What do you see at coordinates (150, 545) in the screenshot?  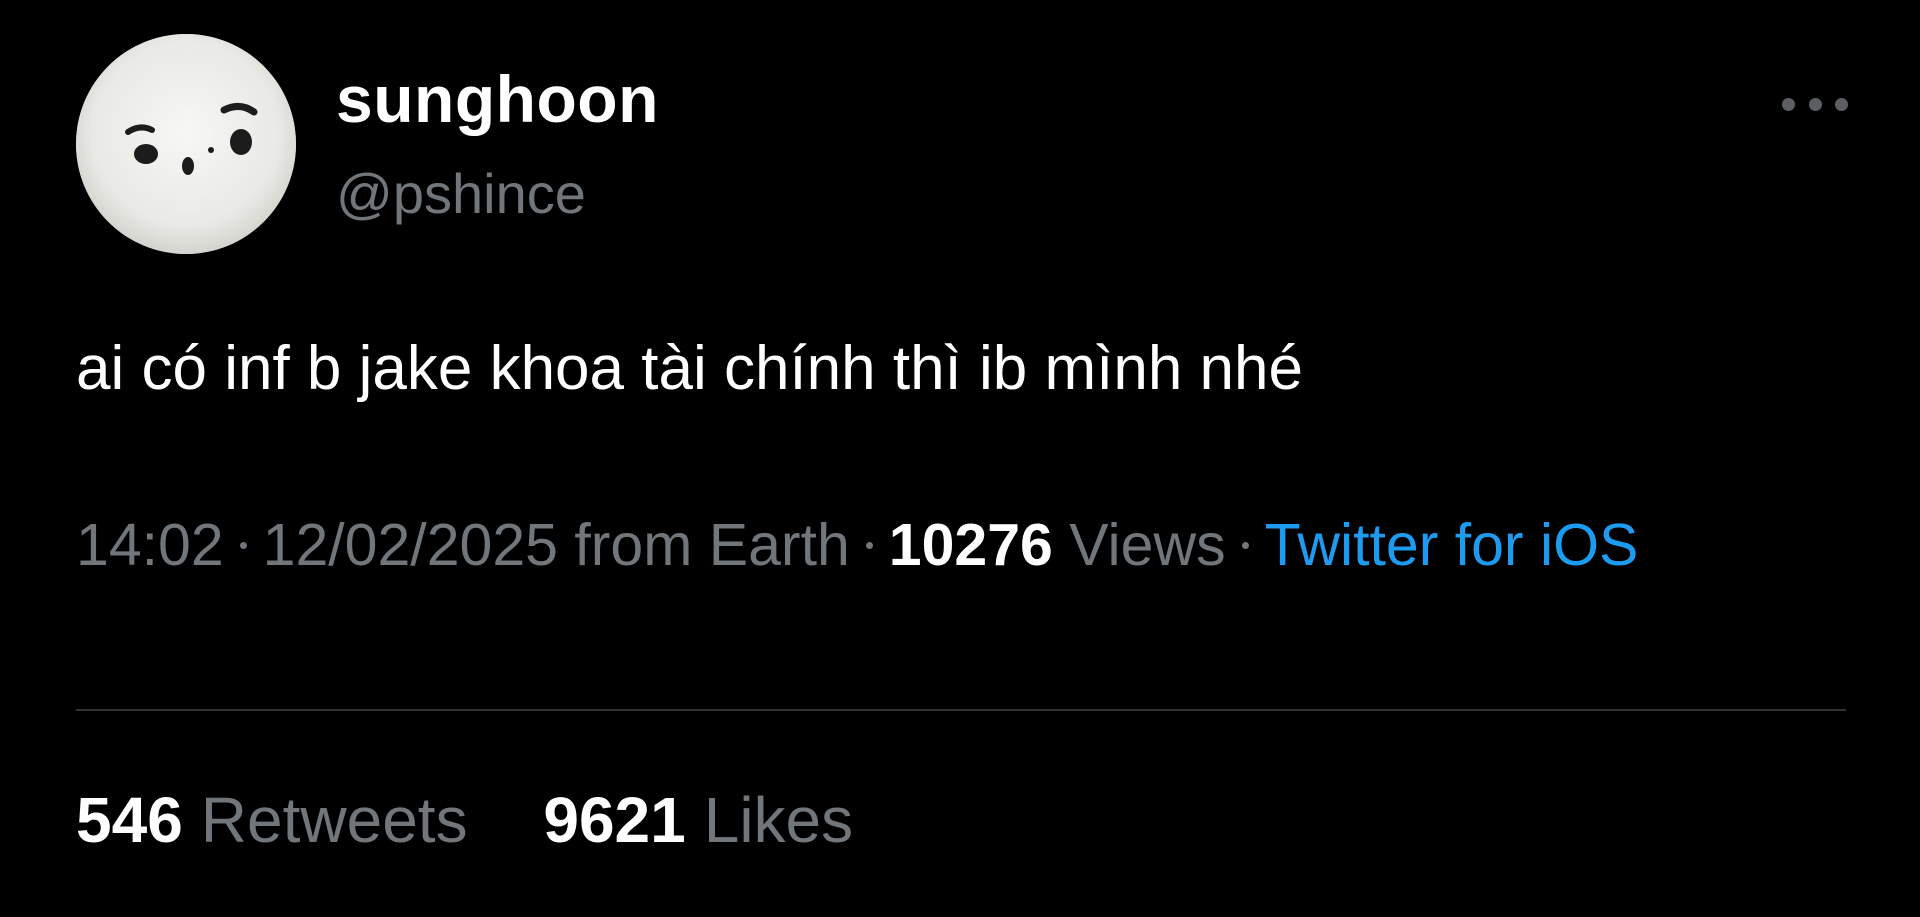 I see `tweet-time: 14:02` at bounding box center [150, 545].